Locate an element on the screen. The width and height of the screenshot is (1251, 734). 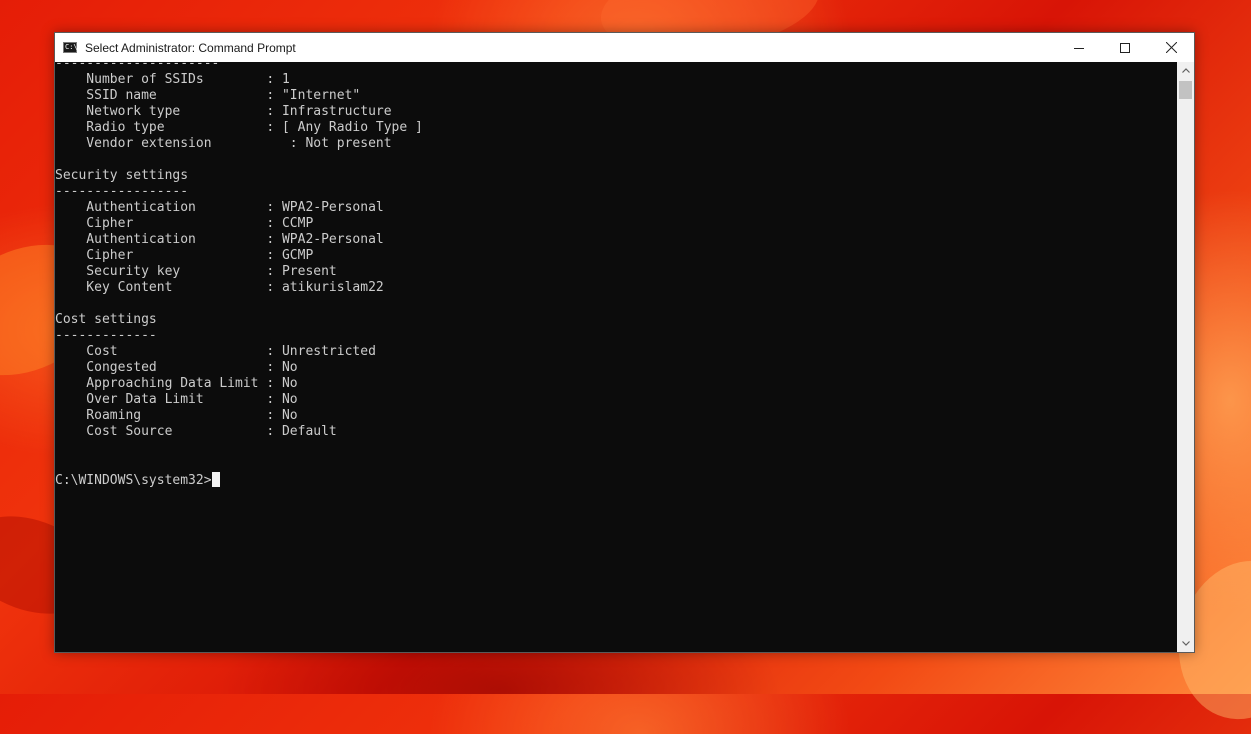
chevron-down-icon is located at coordinates (1185, 643).